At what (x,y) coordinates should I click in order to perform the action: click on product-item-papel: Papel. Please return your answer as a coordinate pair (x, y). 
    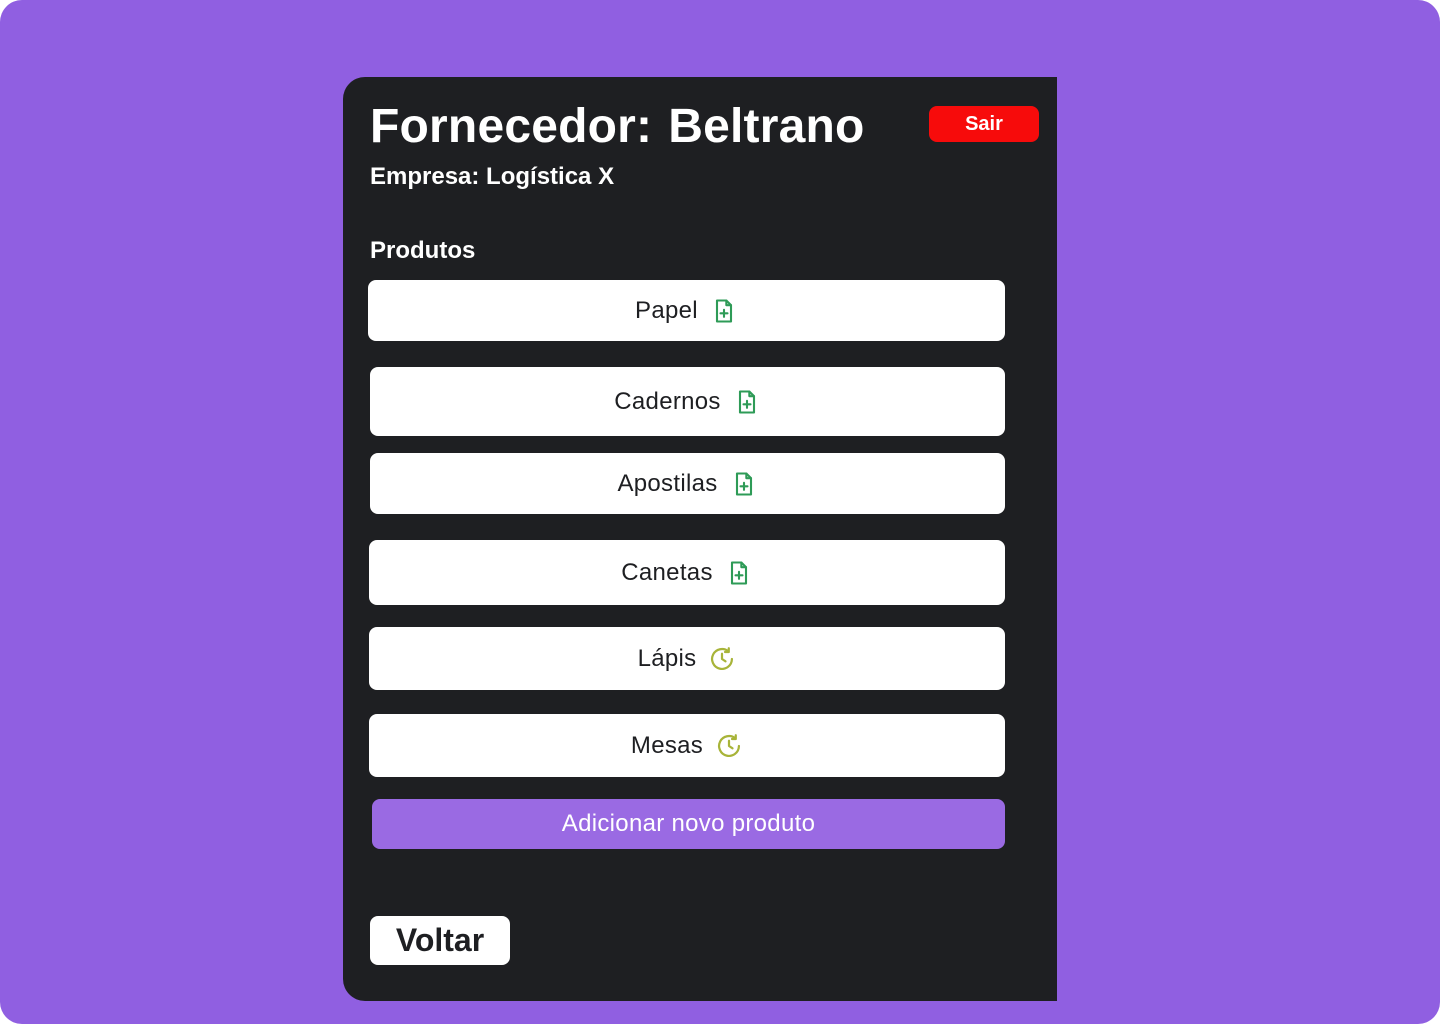
    Looking at the image, I should click on (686, 310).